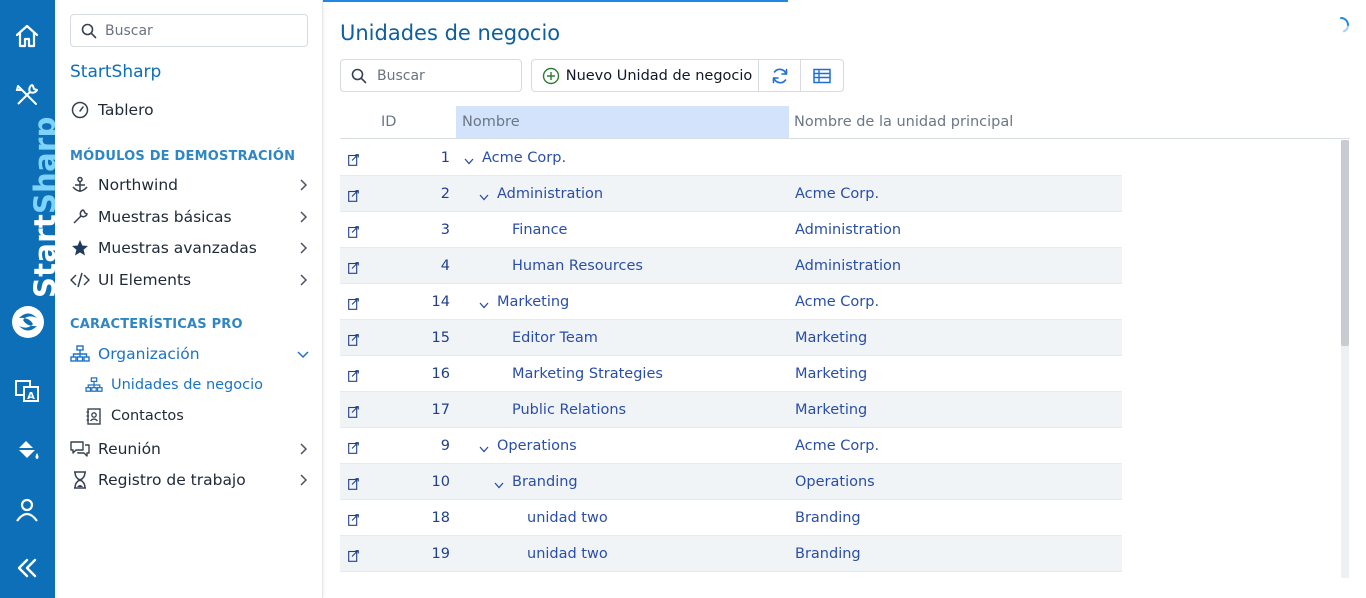 The height and width of the screenshot is (598, 1366). I want to click on chat-bubbles-icon, so click(80, 449).